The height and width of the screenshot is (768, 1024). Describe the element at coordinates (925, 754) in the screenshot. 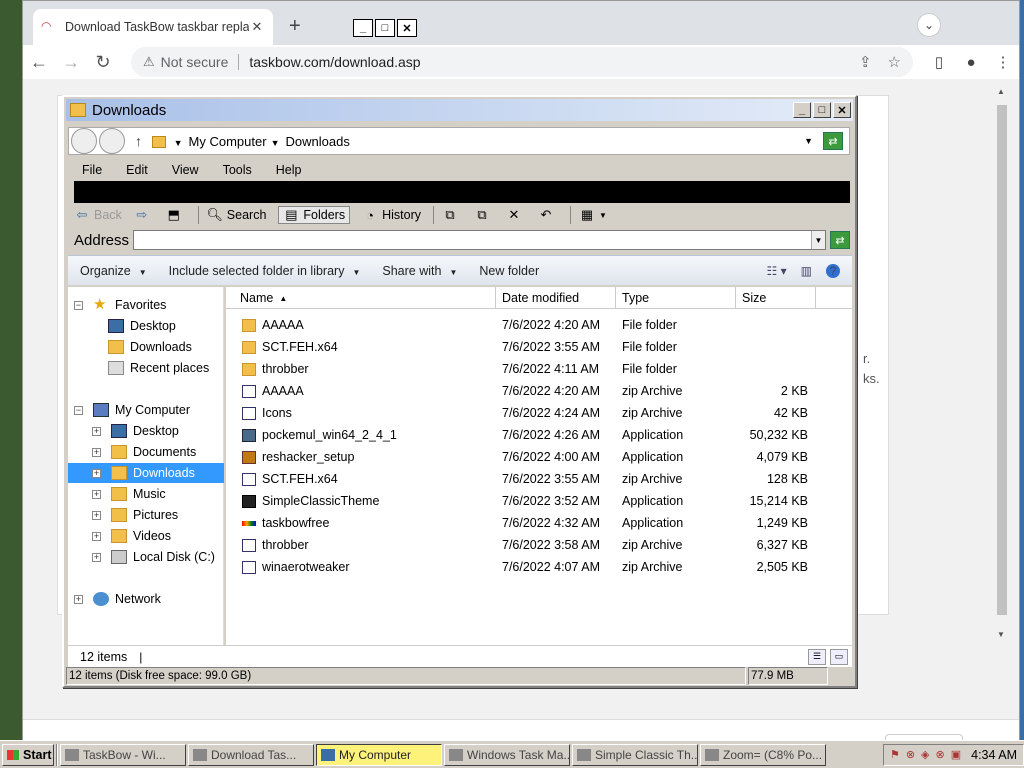

I see `tray-icon: ◈` at that location.